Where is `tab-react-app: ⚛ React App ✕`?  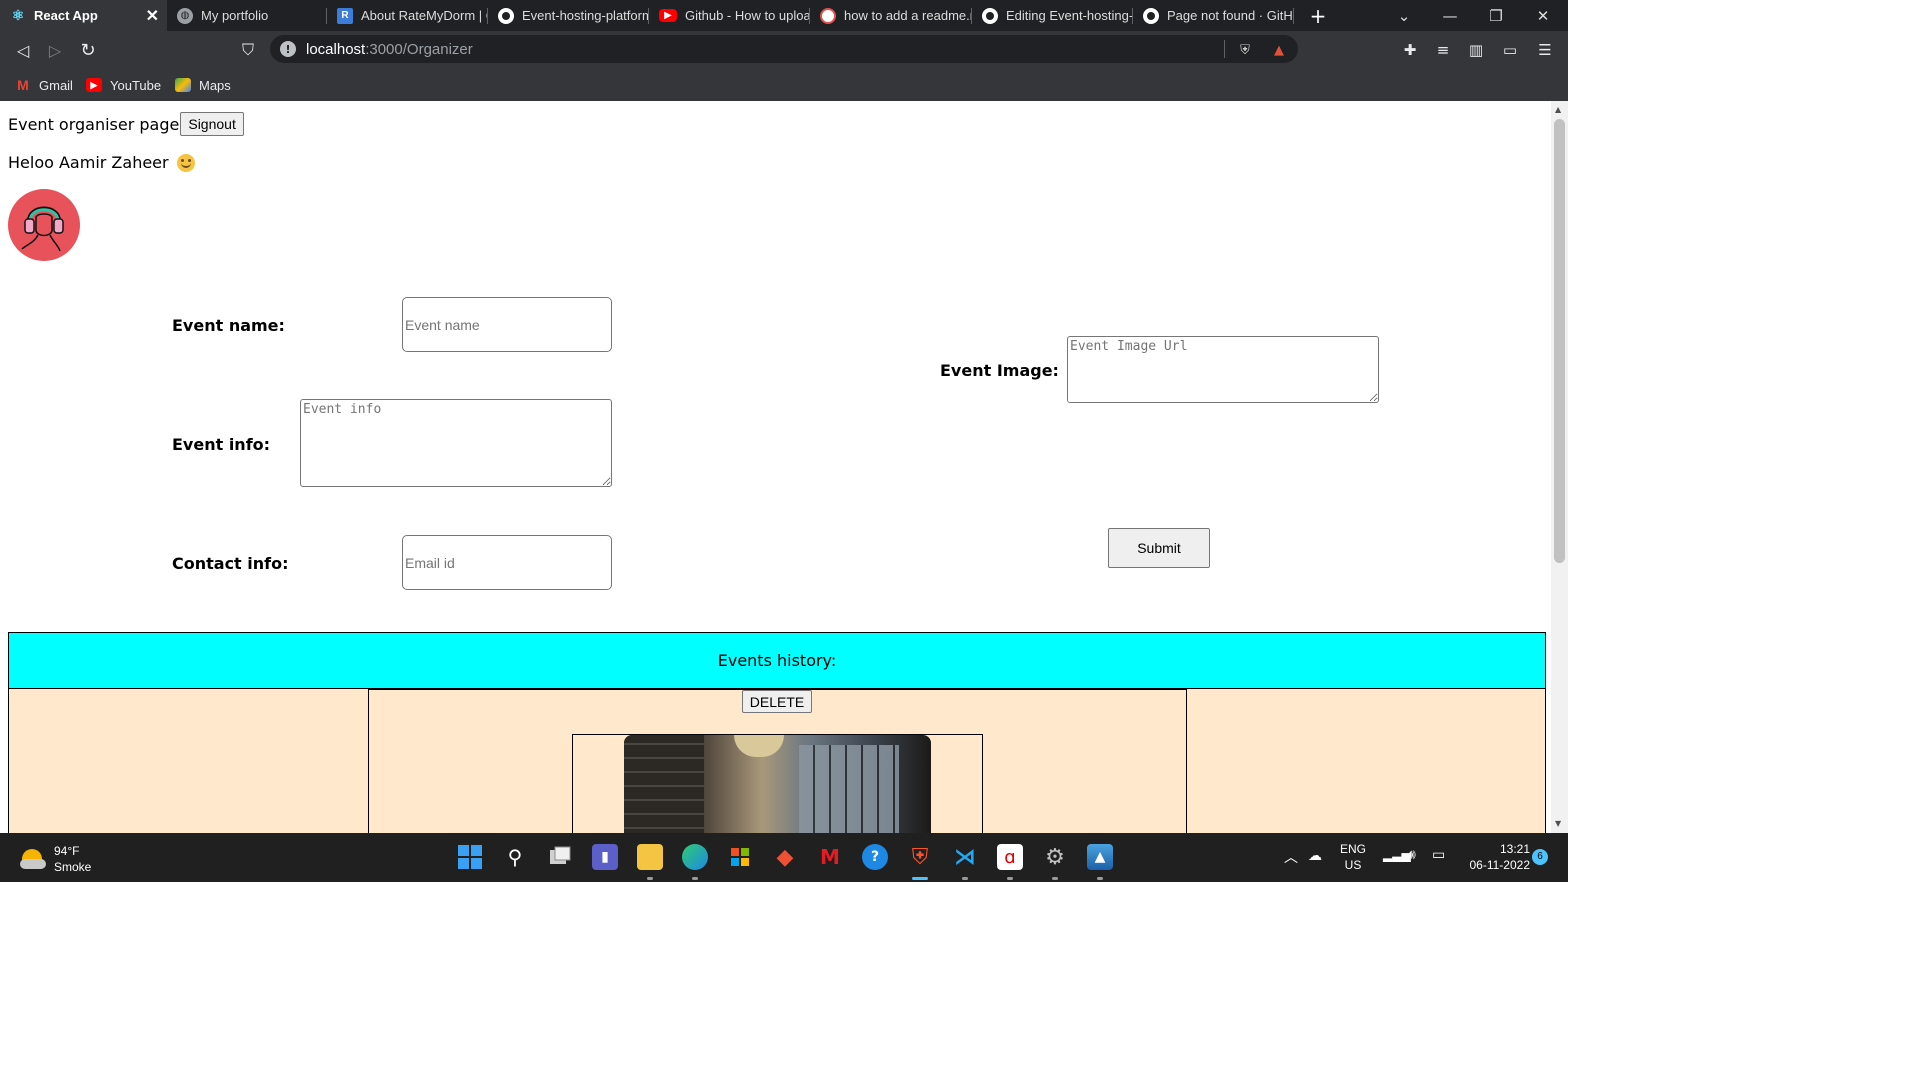
tab-react-app: ⚛ React App ✕ is located at coordinates (83, 15).